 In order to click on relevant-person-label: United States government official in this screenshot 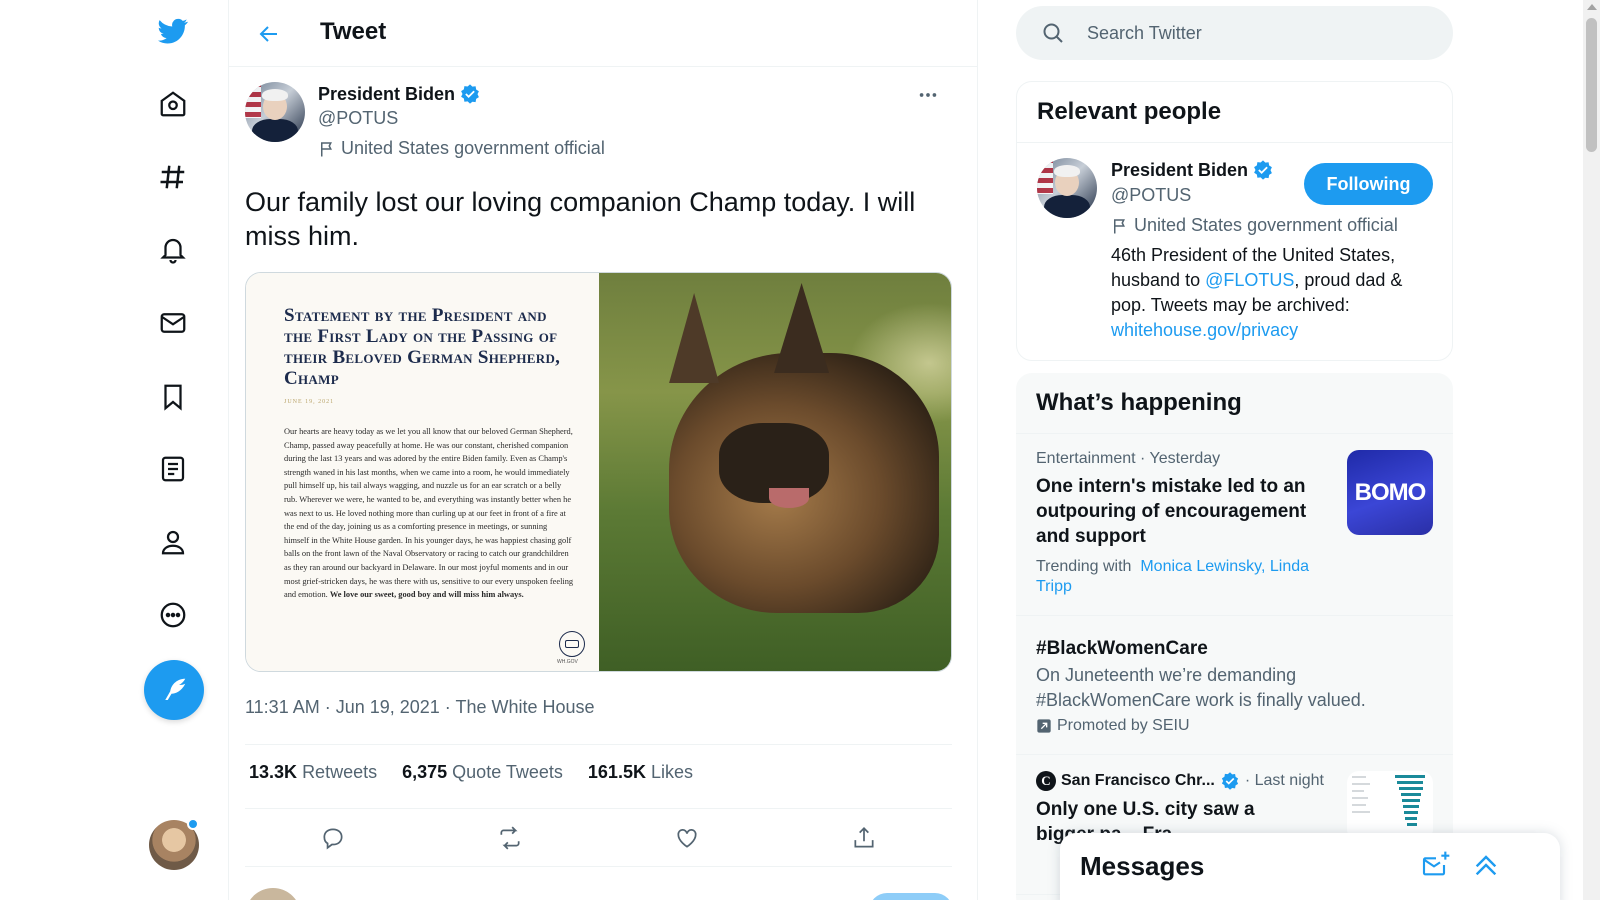, I will do `click(1254, 225)`.